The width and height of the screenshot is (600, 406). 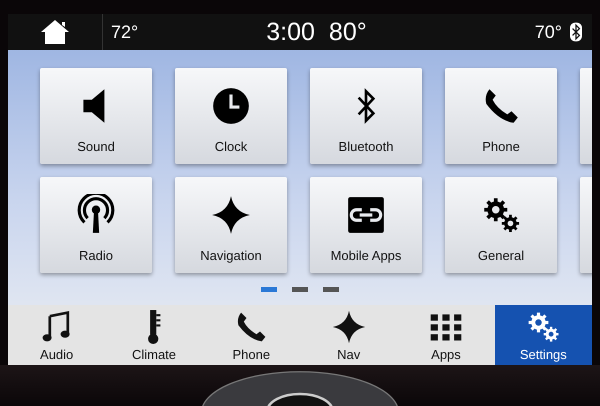 What do you see at coordinates (154, 327) in the screenshot?
I see `thermometer-icon` at bounding box center [154, 327].